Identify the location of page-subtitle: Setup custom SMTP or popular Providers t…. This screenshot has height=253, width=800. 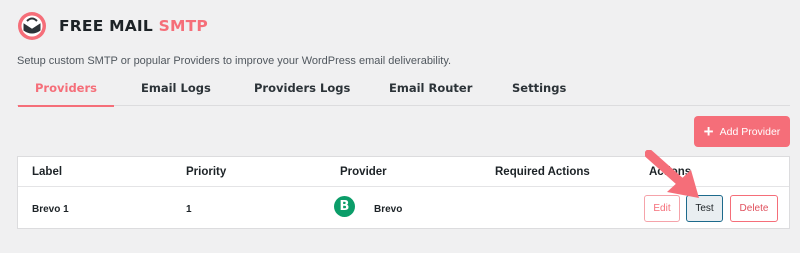
(234, 61).